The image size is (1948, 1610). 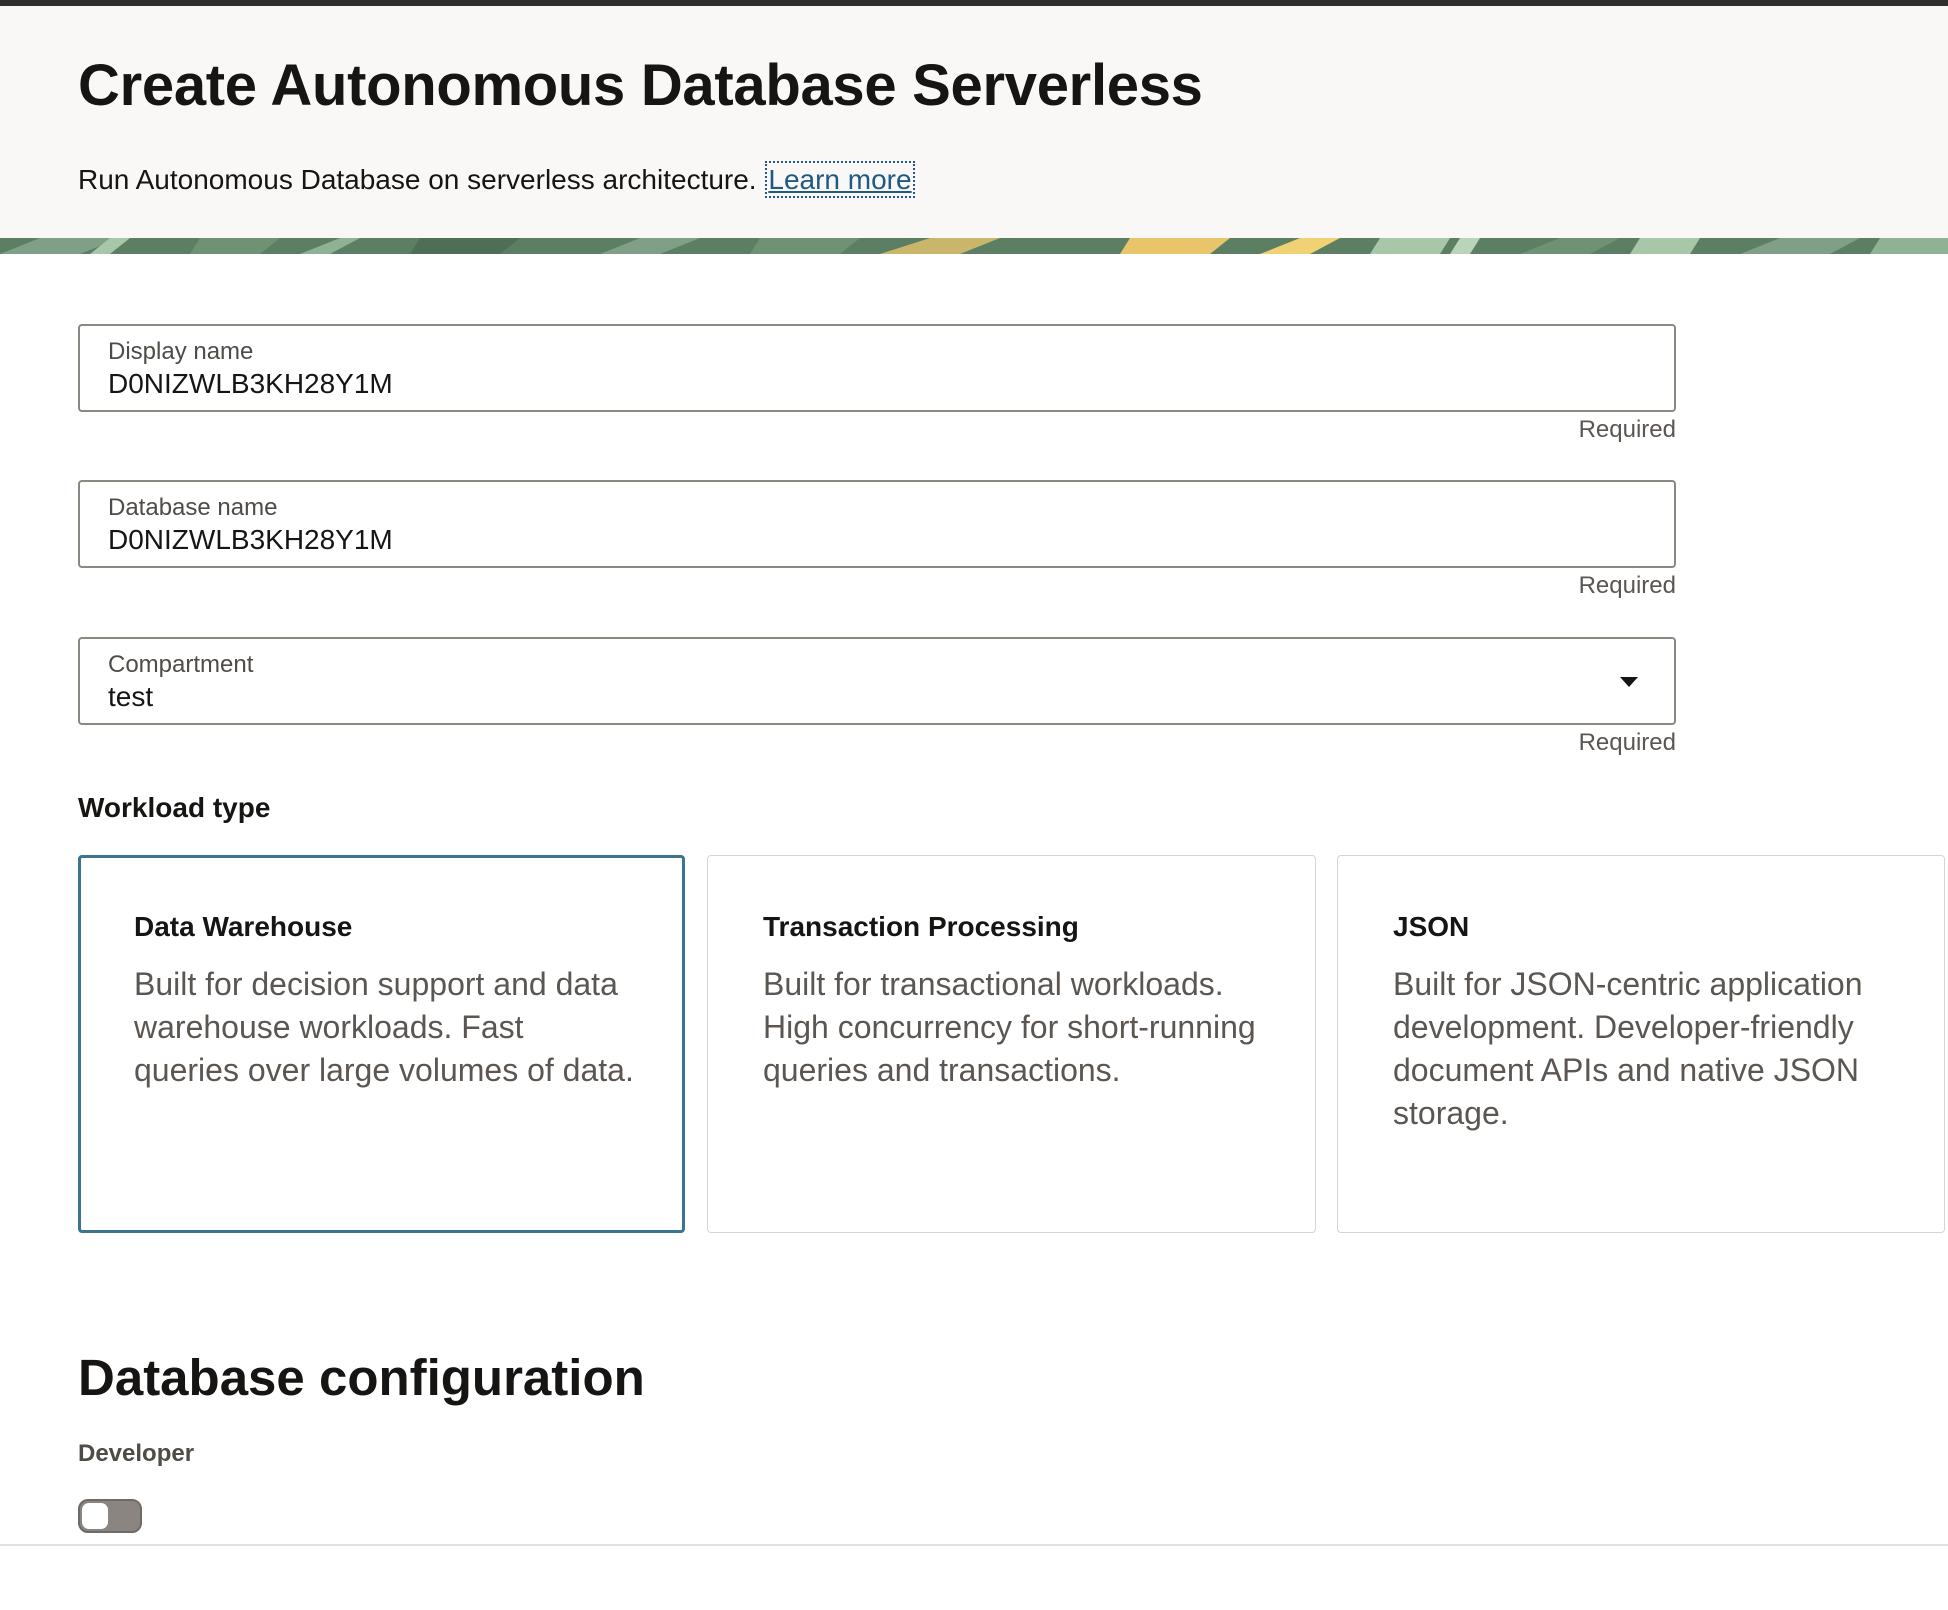 I want to click on toggle-knob, so click(x=95, y=1516).